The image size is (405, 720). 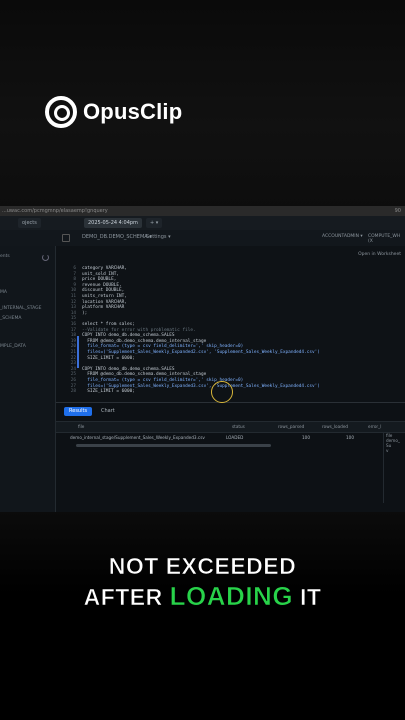 What do you see at coordinates (133, 111) in the screenshot?
I see `logo-text: OpusClip` at bounding box center [133, 111].